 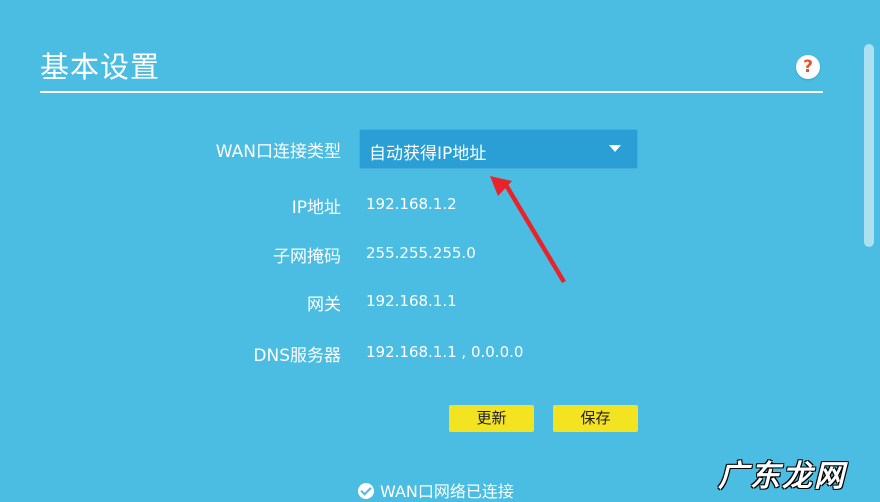 What do you see at coordinates (297, 356) in the screenshot?
I see `dns-server-label: DNS服务器` at bounding box center [297, 356].